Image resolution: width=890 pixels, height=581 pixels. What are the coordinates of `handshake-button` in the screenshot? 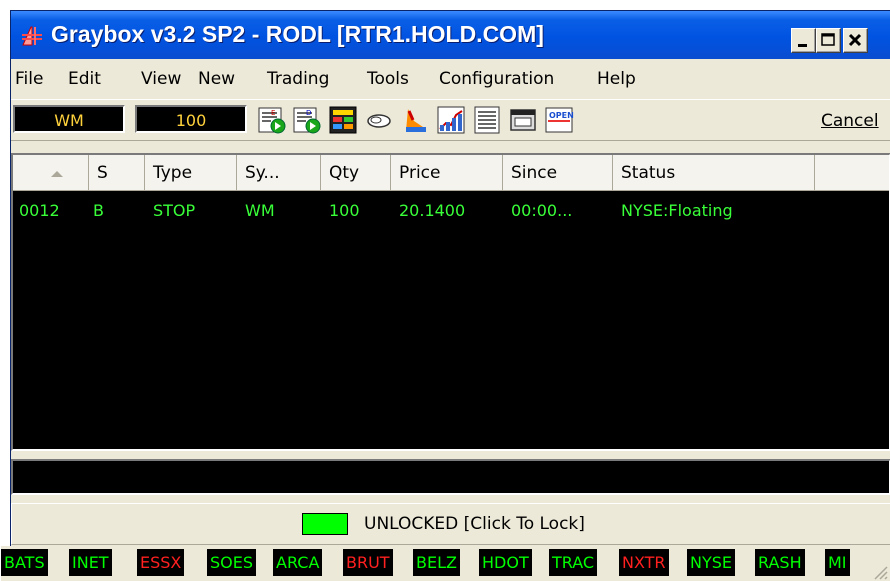 It's located at (379, 120).